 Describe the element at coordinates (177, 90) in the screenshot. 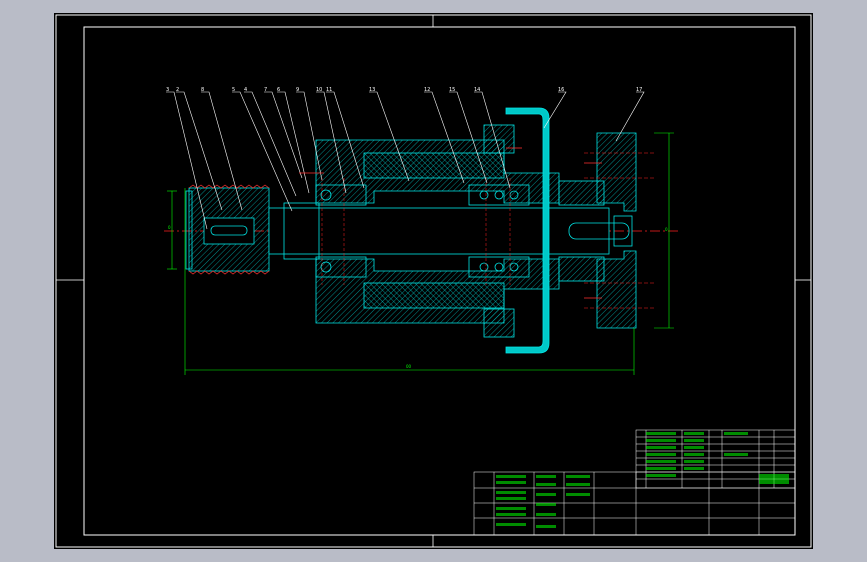

I see `svg-text: 2` at that location.